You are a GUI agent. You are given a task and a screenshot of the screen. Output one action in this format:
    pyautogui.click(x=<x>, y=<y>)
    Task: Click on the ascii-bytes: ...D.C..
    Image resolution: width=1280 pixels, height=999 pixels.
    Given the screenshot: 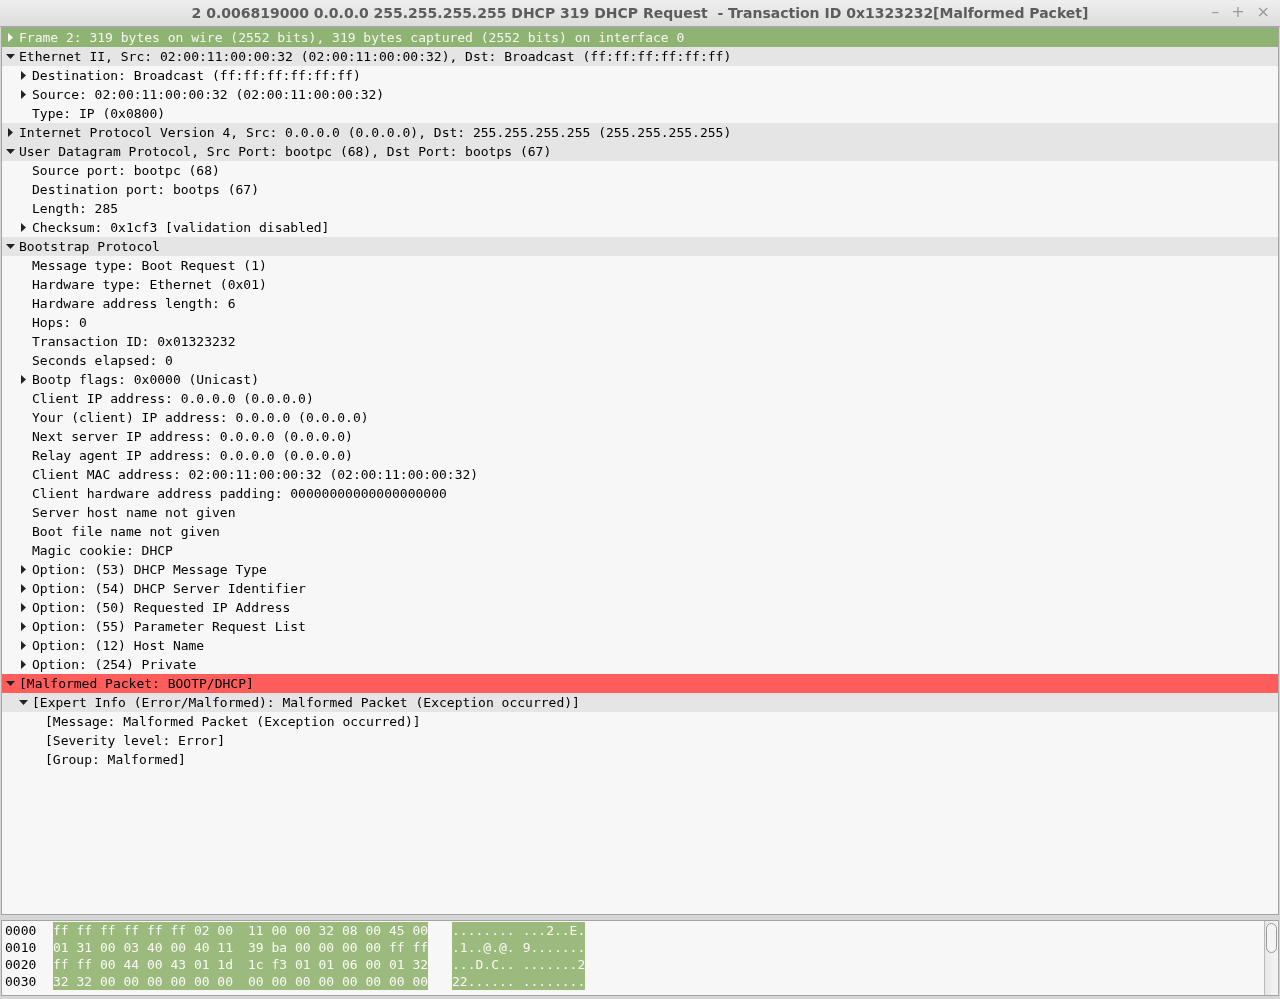 What is the action you would take?
    pyautogui.click(x=487, y=964)
    